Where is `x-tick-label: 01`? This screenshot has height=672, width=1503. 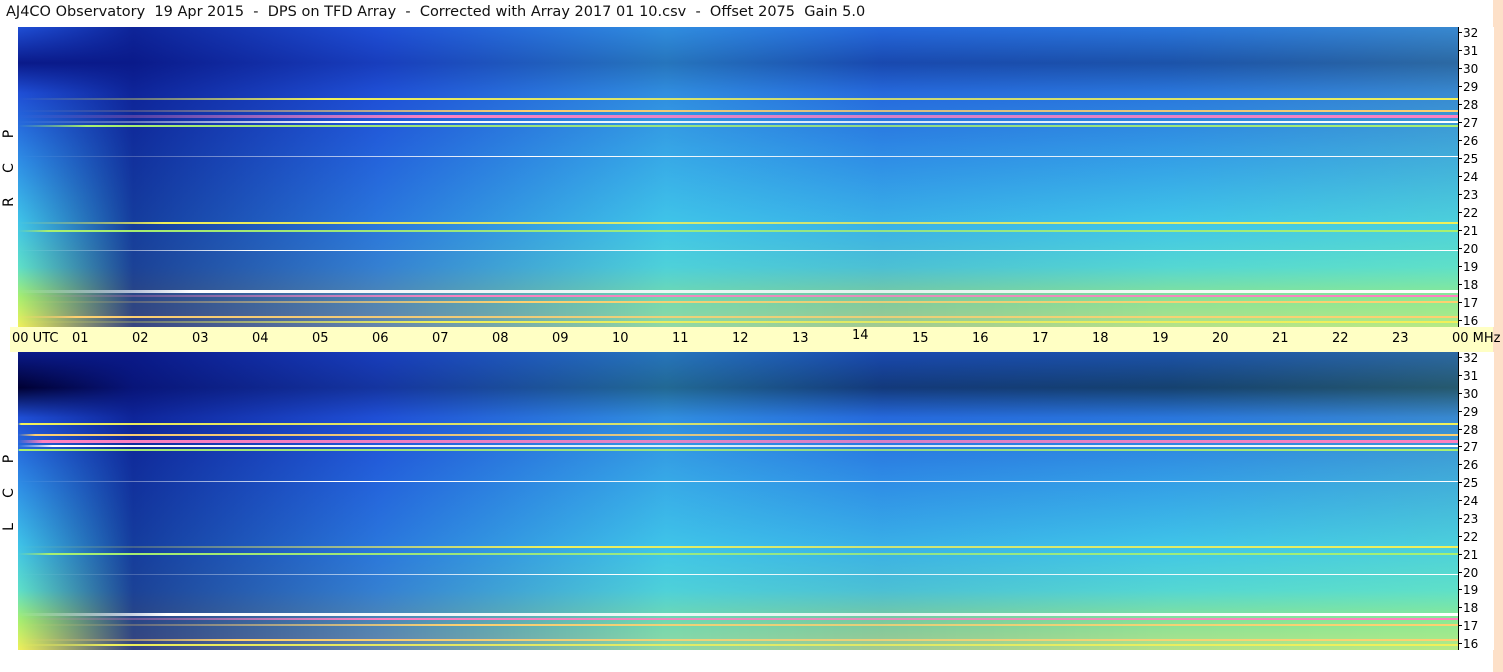
x-tick-label: 01 is located at coordinates (80, 338).